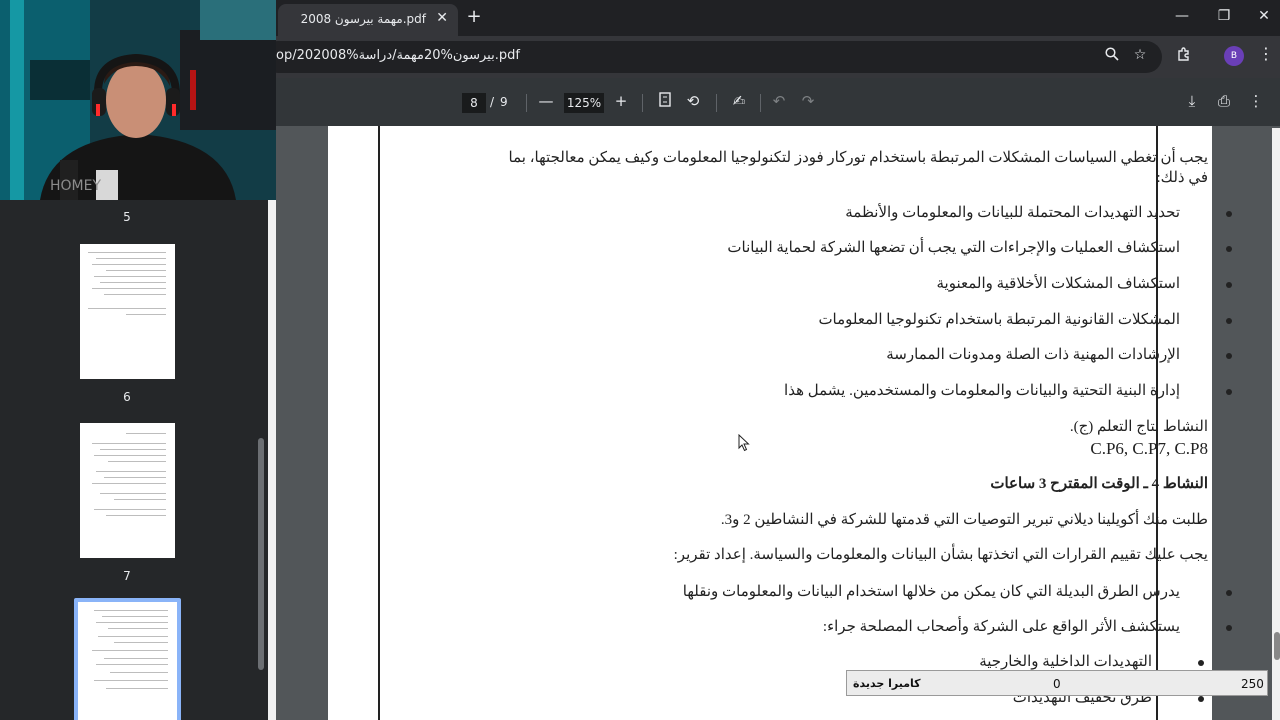 The height and width of the screenshot is (720, 1280). What do you see at coordinates (127, 217) in the screenshot?
I see `thumbnail-number: 5` at bounding box center [127, 217].